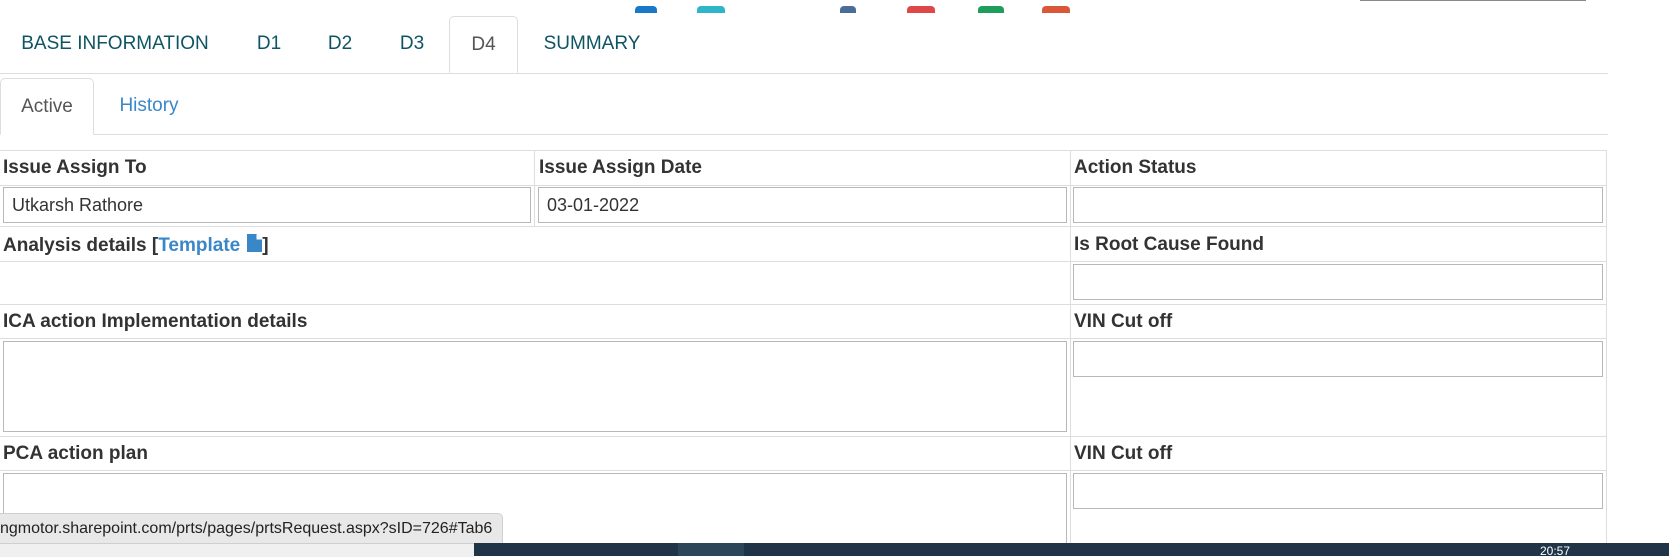  I want to click on template-link: Template, so click(210, 246).